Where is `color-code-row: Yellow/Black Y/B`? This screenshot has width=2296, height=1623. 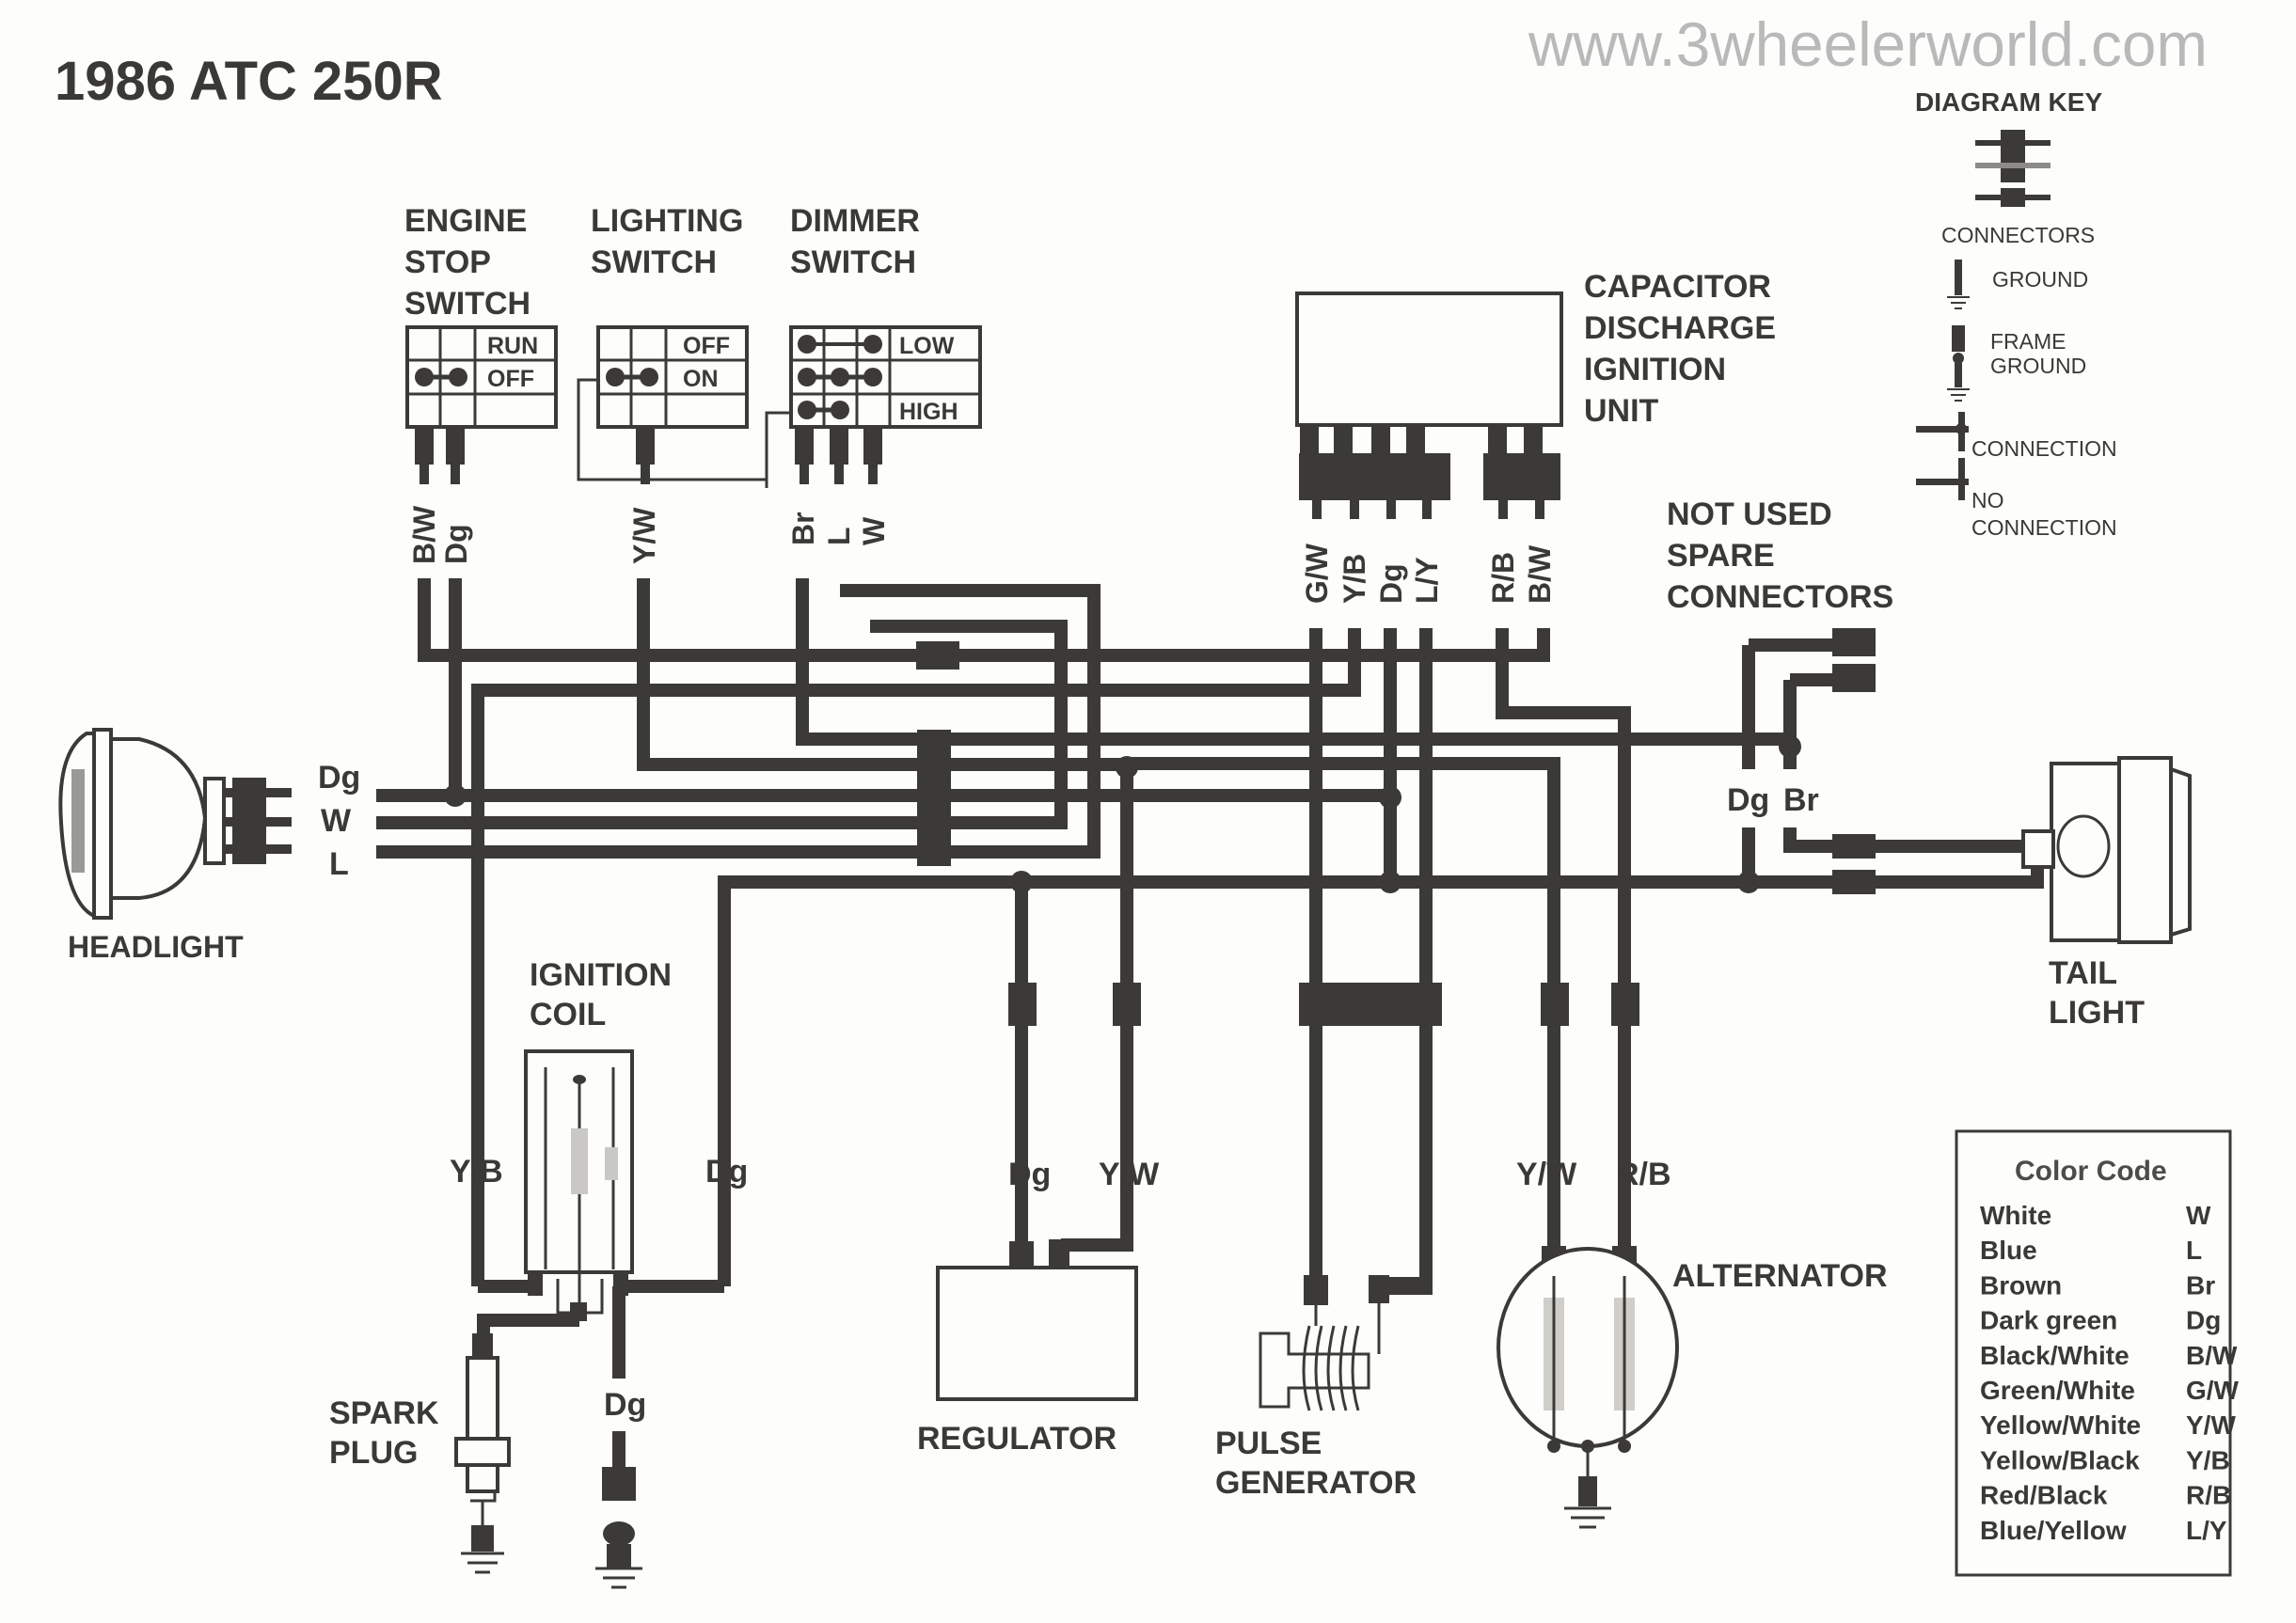
color-code-row: Yellow/Black Y/B is located at coordinates (2105, 1460).